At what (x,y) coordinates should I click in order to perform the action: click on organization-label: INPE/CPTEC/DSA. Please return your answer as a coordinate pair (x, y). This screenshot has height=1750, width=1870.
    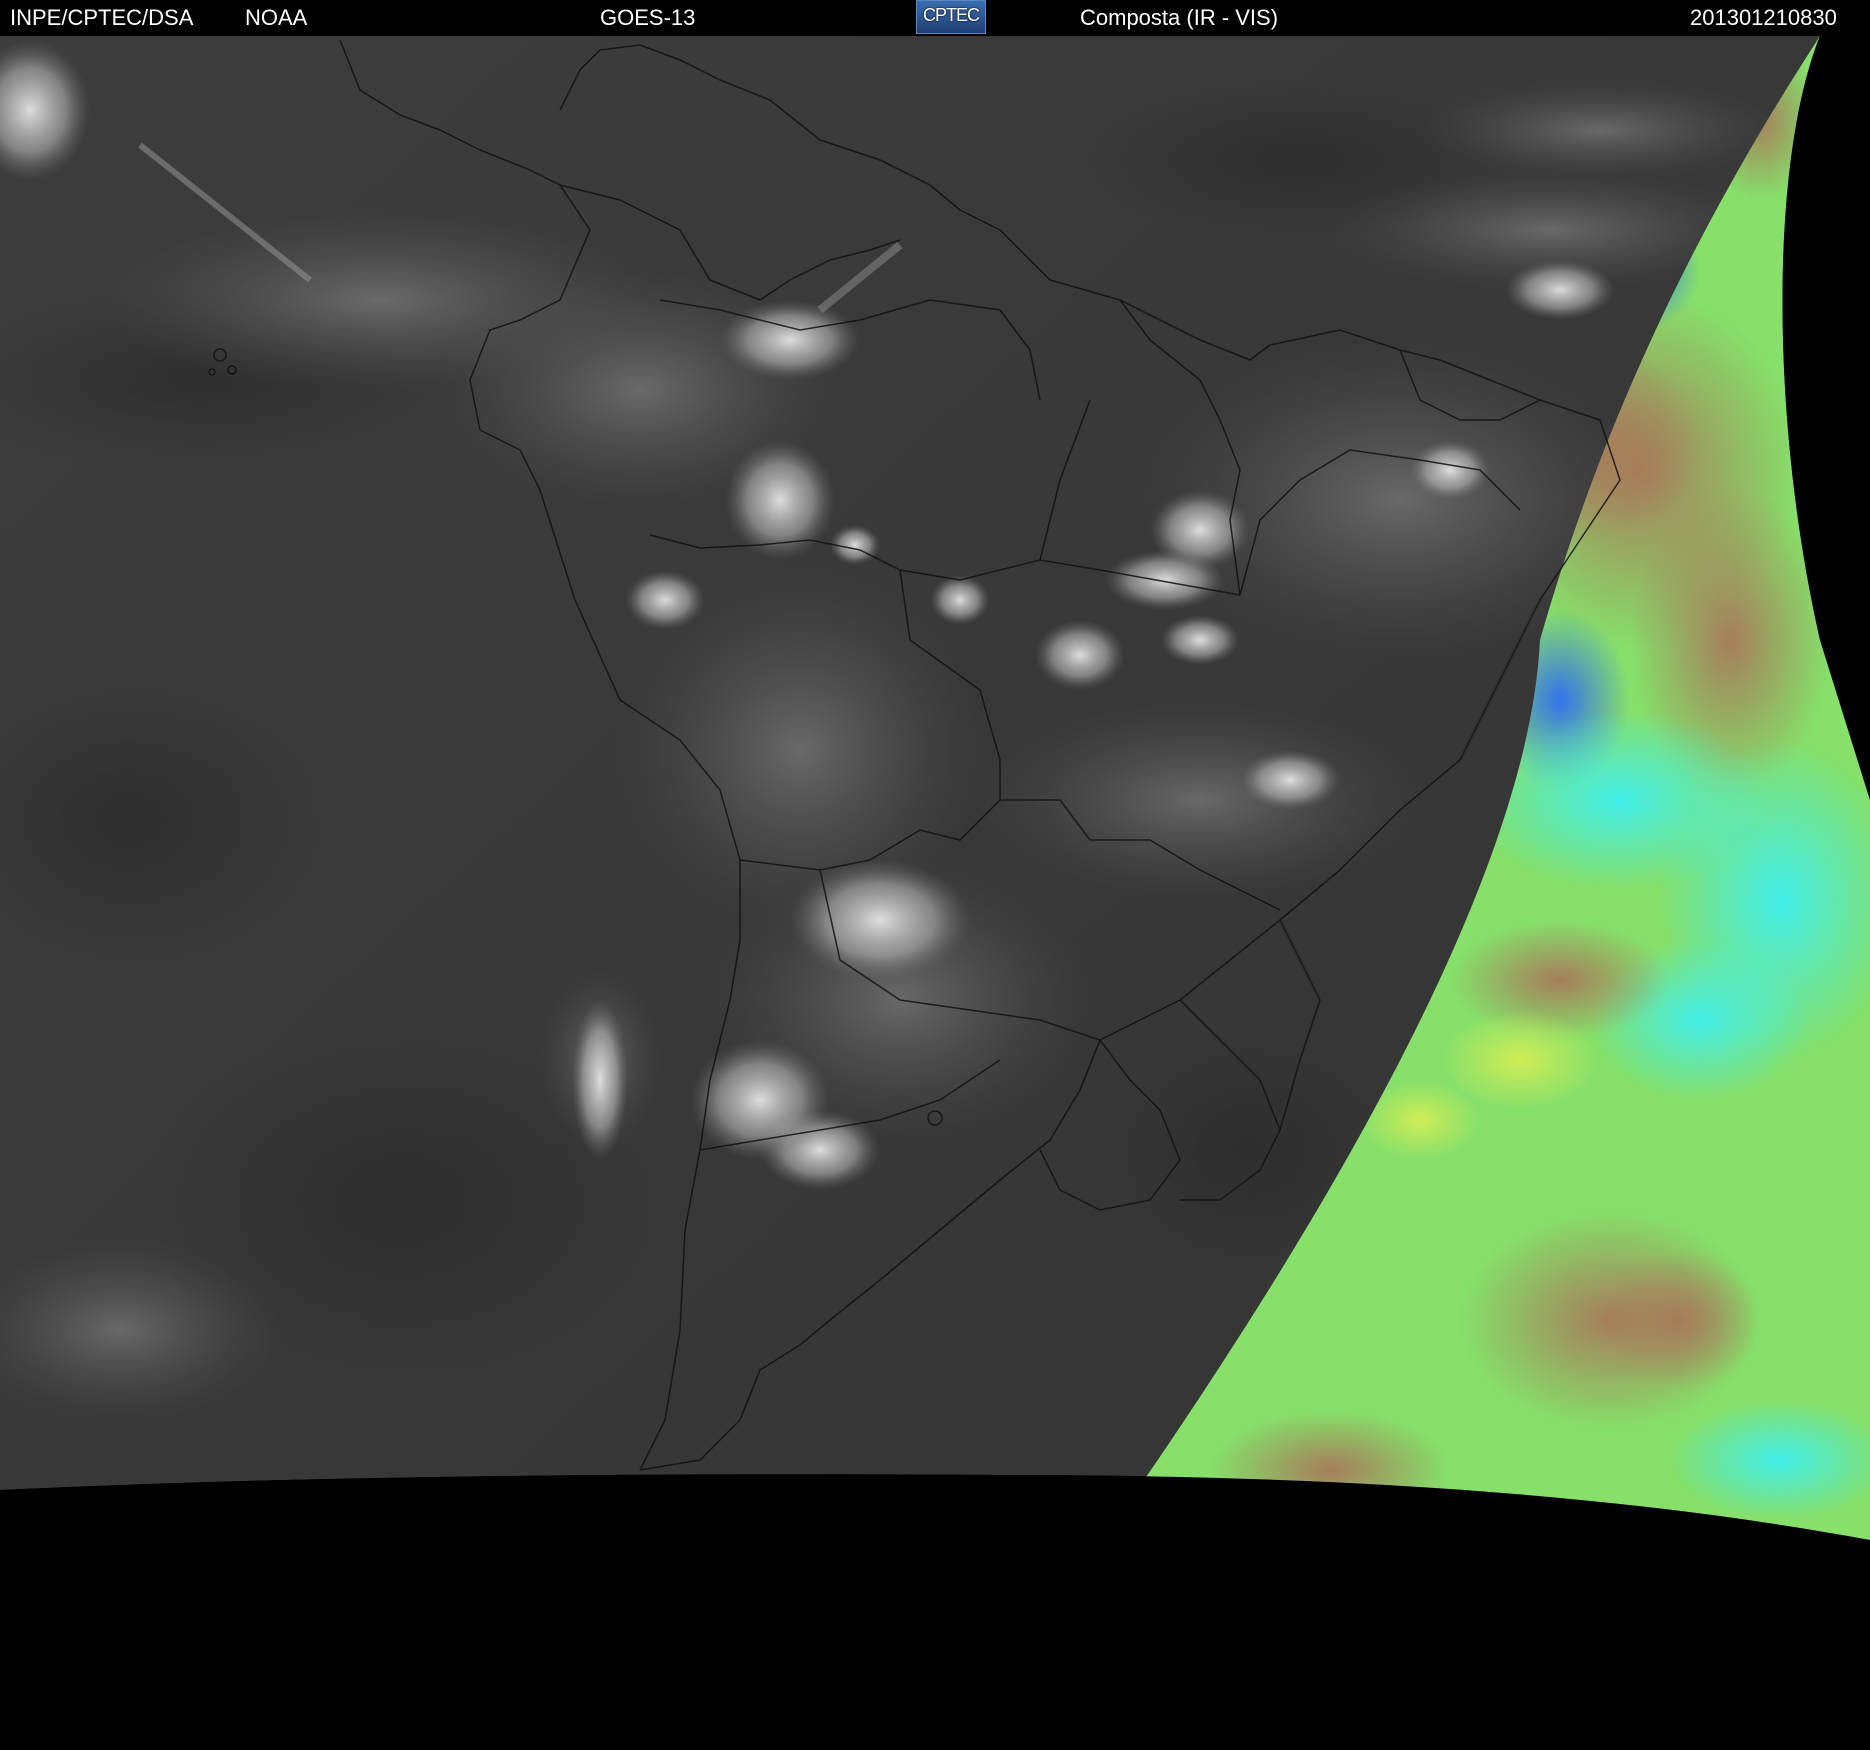
    Looking at the image, I should click on (102, 17).